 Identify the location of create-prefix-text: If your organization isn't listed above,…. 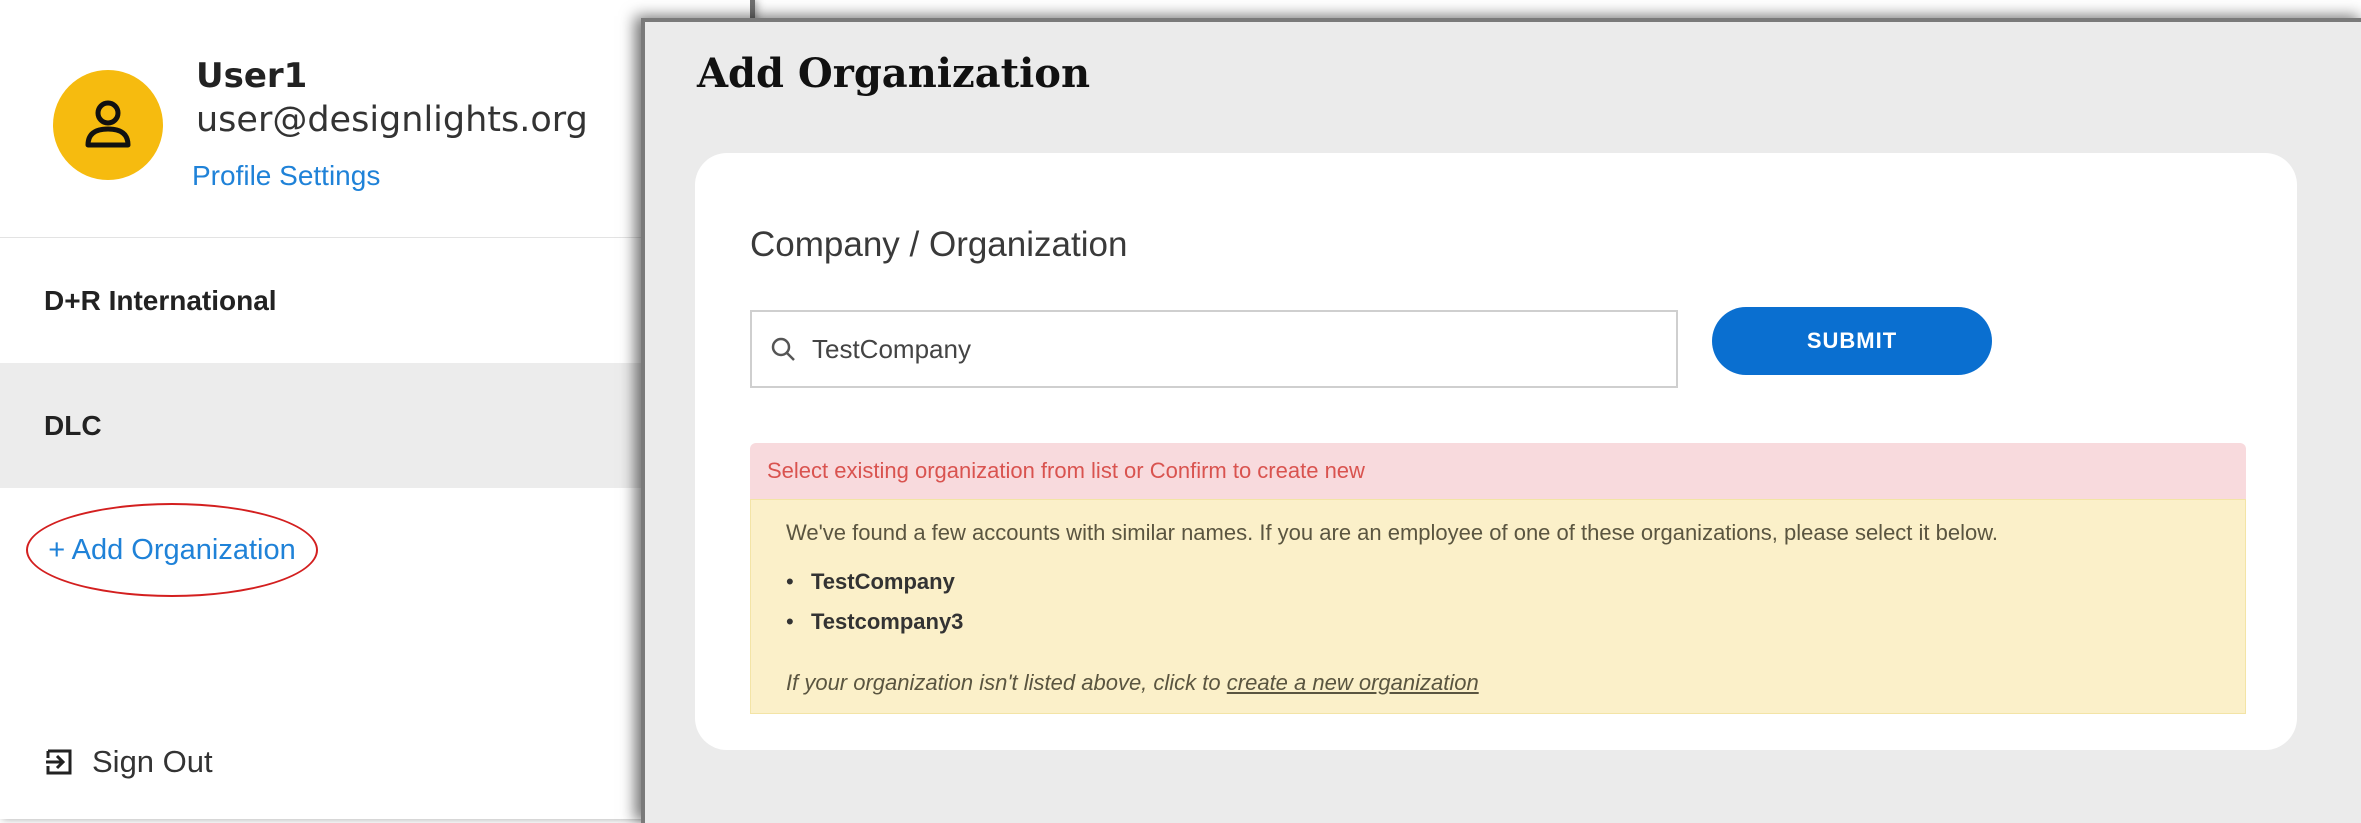
(1003, 682).